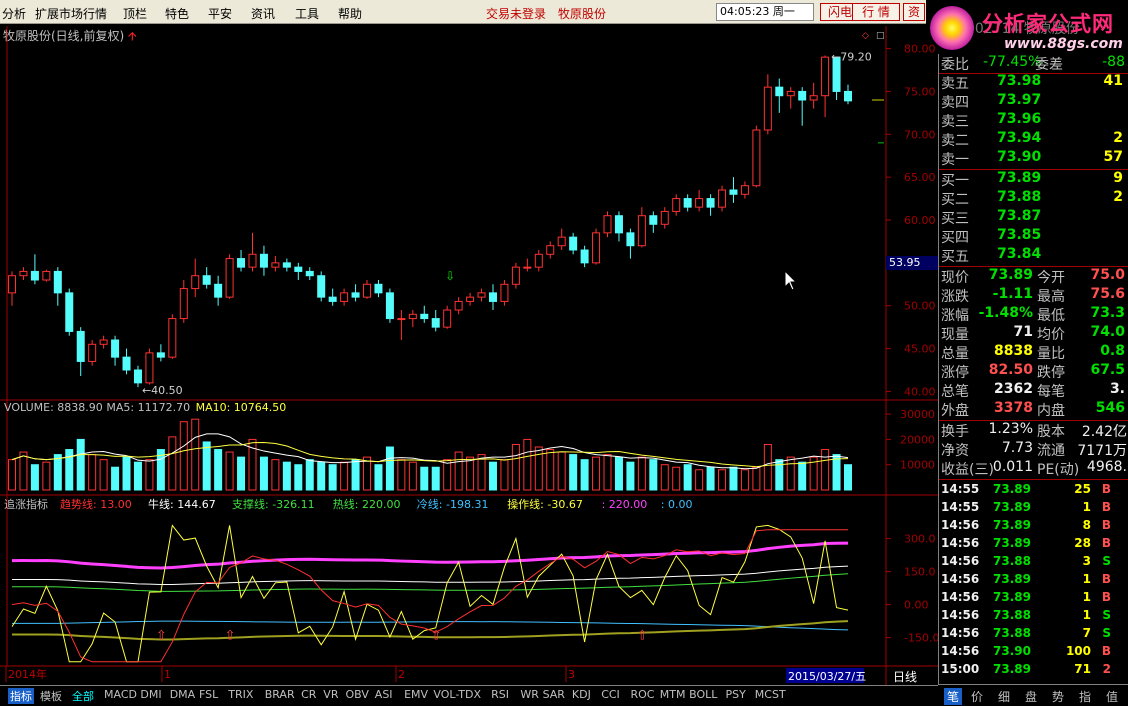 The image size is (1128, 706). I want to click on indicator-tab-cci: CCI, so click(610, 694).